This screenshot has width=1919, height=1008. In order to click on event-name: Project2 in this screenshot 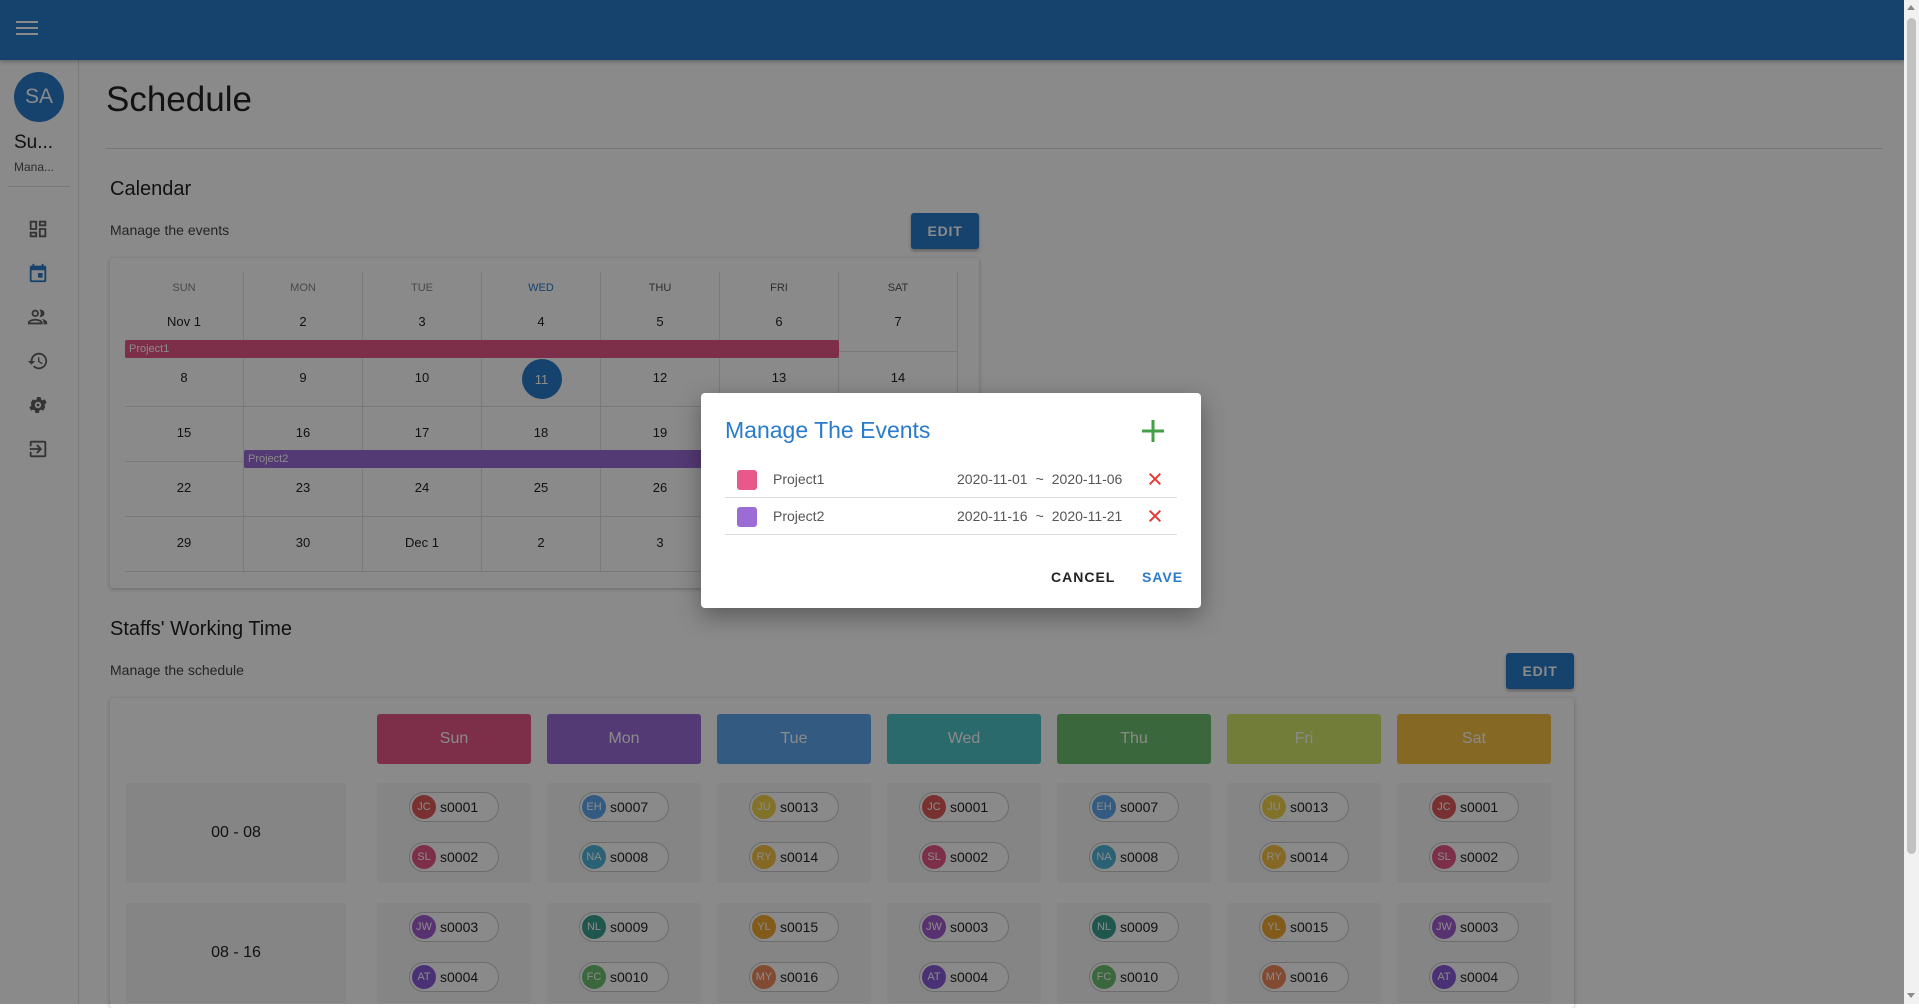, I will do `click(799, 516)`.